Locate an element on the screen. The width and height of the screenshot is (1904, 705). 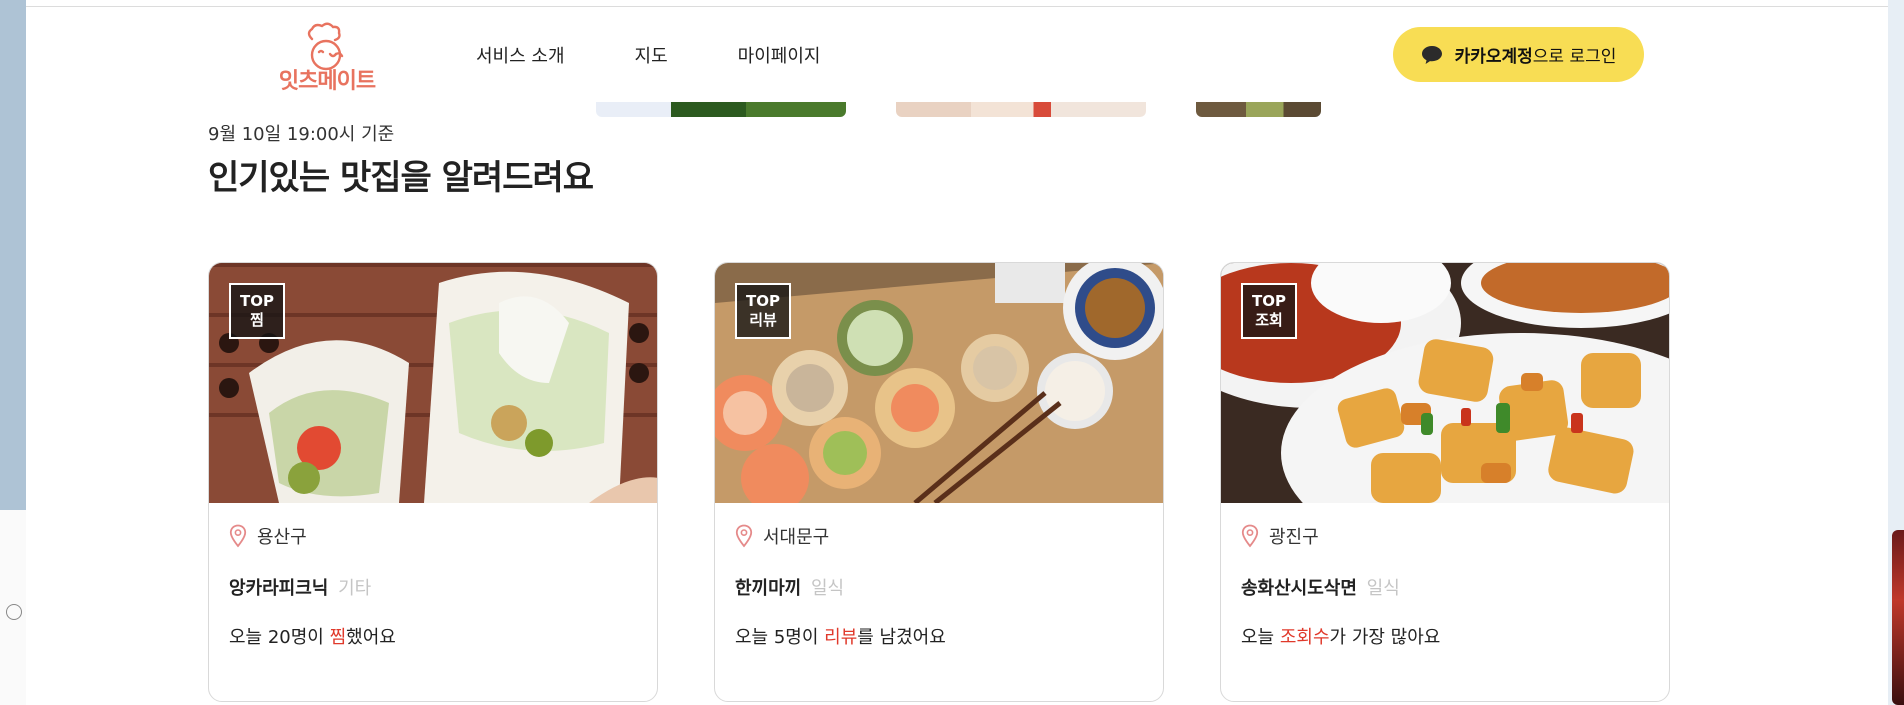
desktop-left-edge is located at coordinates (13, 352).